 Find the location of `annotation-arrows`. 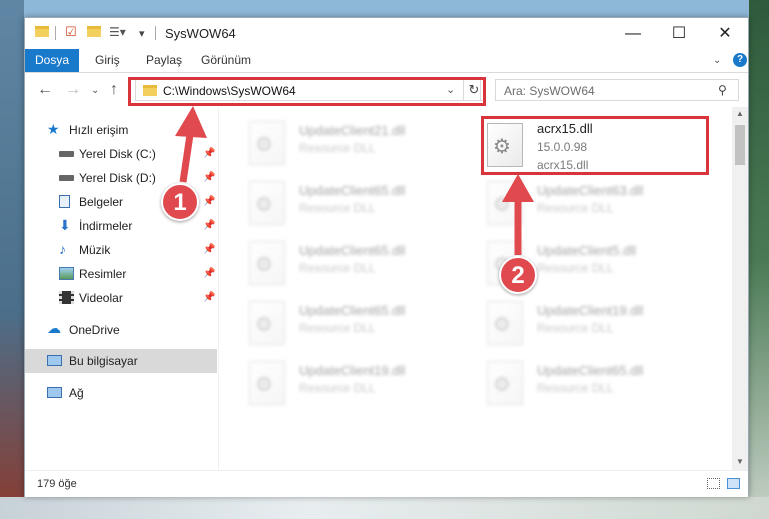

annotation-arrows is located at coordinates (354, 180).